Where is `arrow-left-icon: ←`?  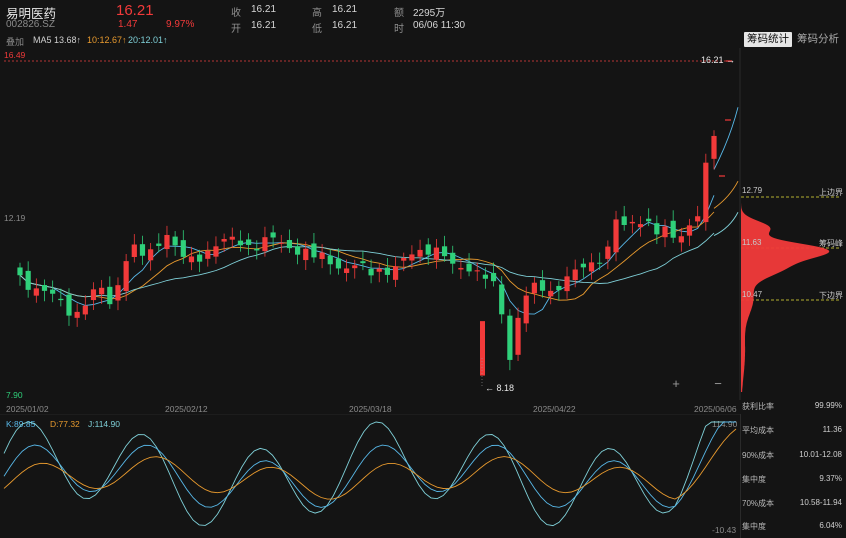 arrow-left-icon: ← is located at coordinates (491, 388).